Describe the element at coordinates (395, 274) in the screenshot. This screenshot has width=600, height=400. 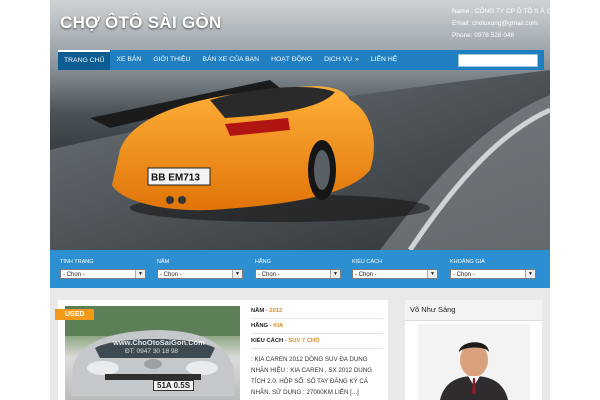
I see `style-select: - Chọn - ▼` at that location.